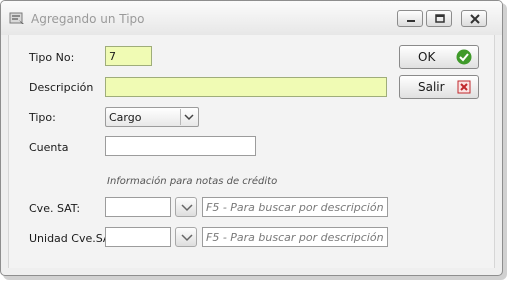 The width and height of the screenshot is (512, 285). I want to click on maximize-button, so click(439, 18).